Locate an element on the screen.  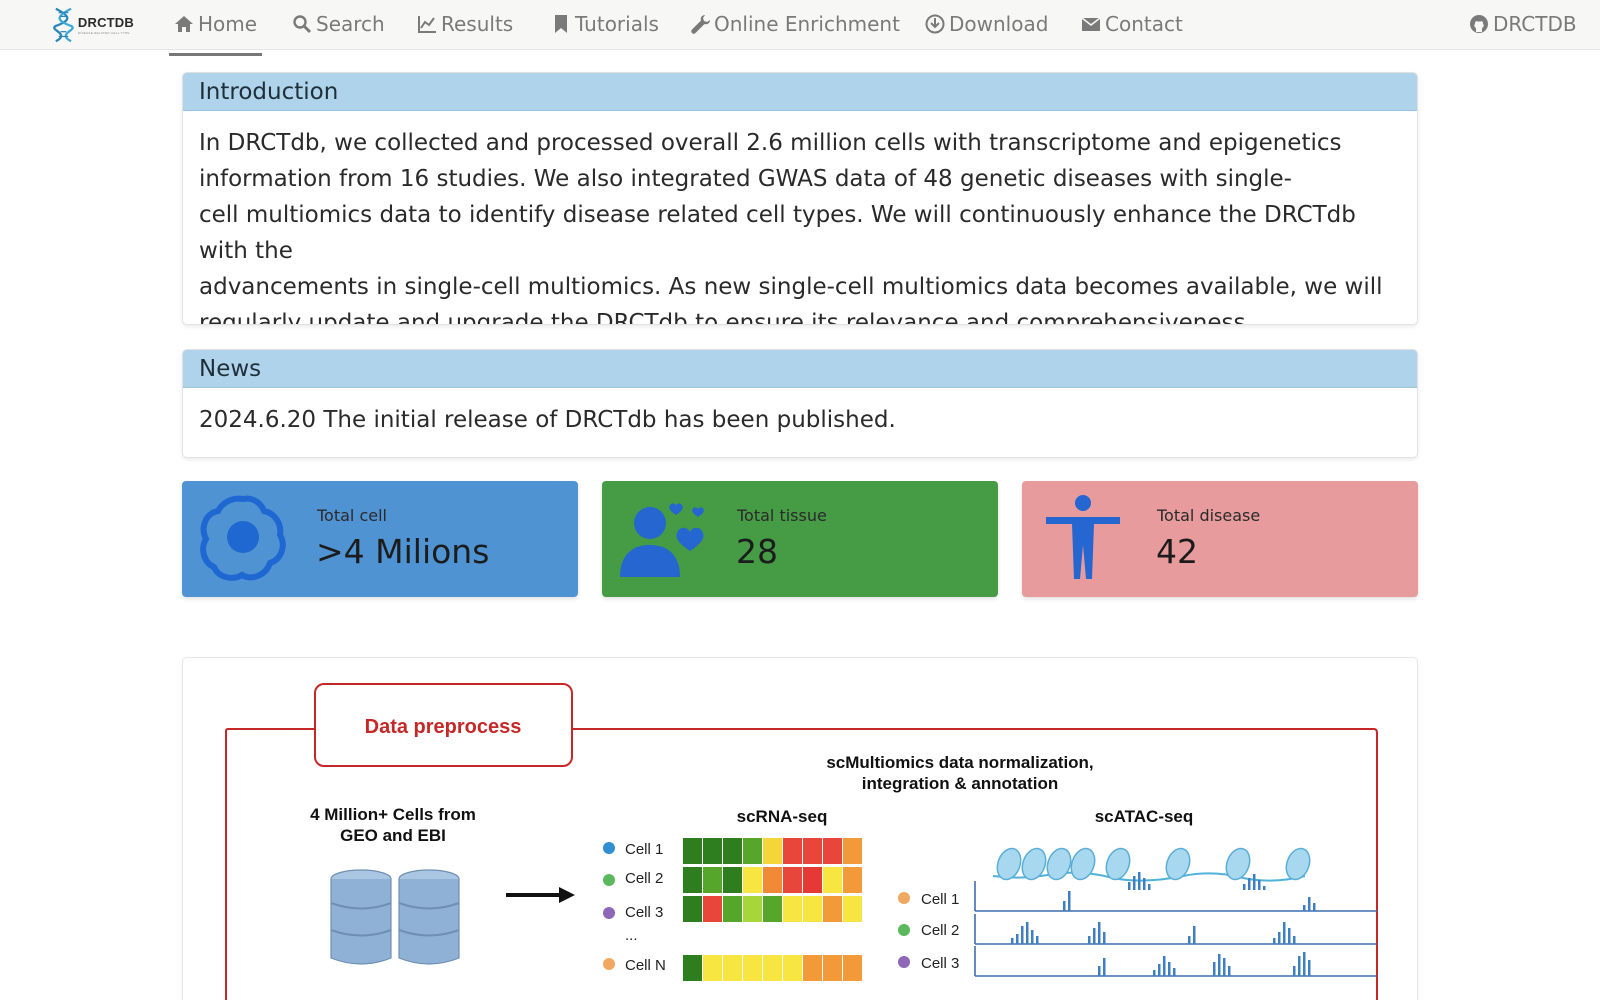
cell-dot is located at coordinates (609, 848).